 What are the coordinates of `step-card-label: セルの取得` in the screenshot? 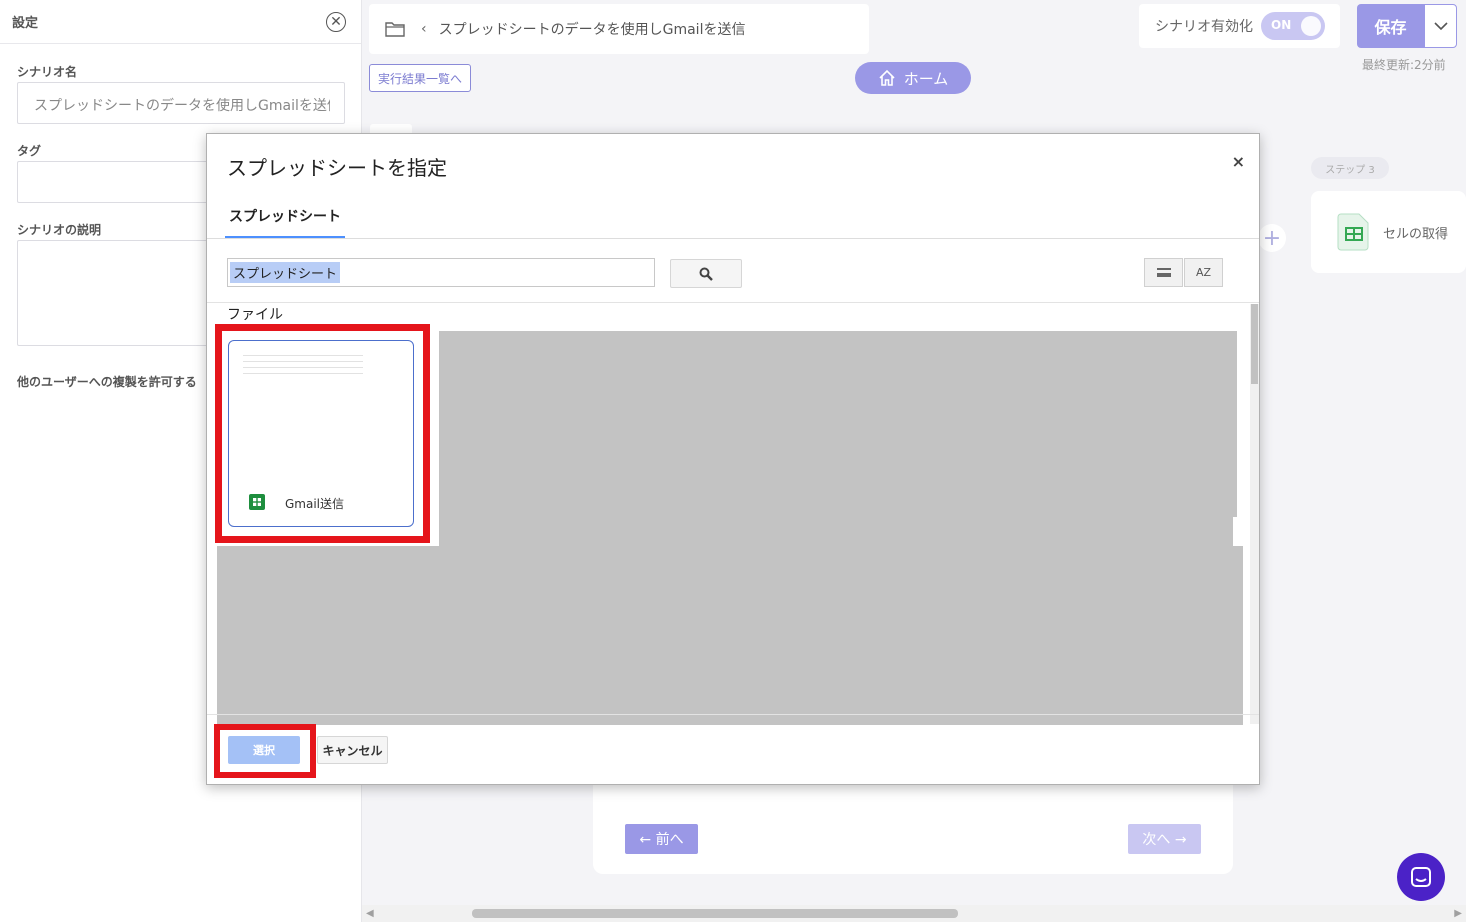 It's located at (1416, 234).